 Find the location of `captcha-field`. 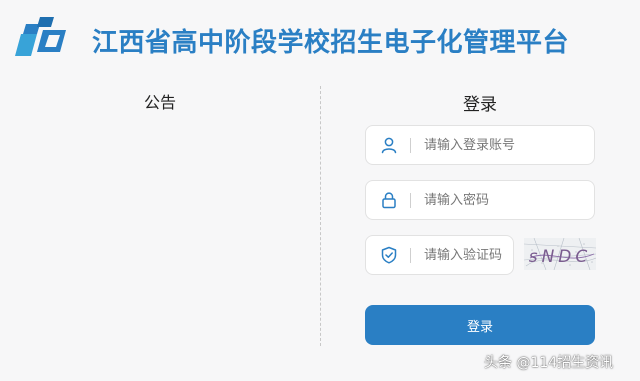

captcha-field is located at coordinates (439, 255).